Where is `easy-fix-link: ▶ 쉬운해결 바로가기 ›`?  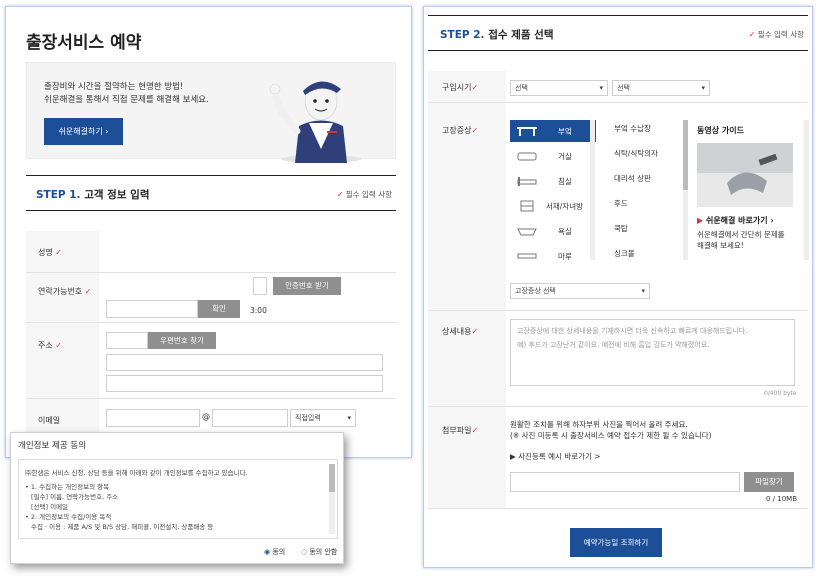 easy-fix-link: ▶ 쉬운해결 바로가기 › is located at coordinates (735, 220).